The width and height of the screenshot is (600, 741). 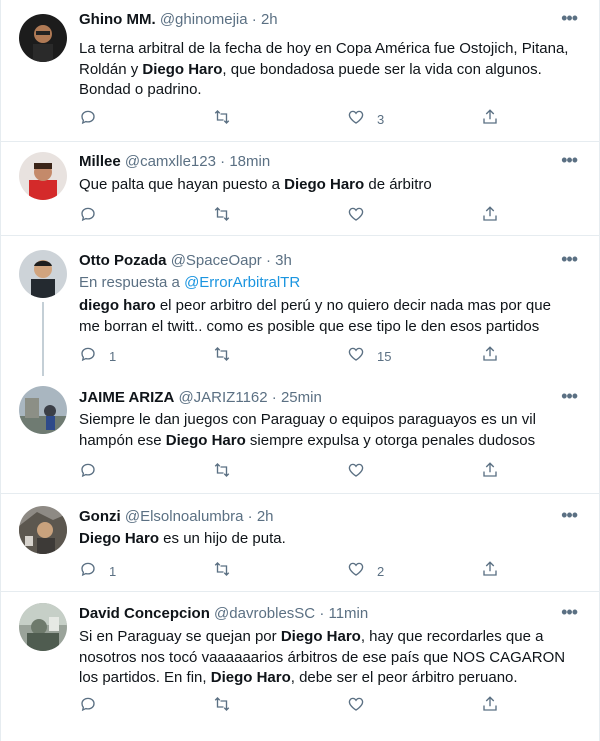 What do you see at coordinates (301, 397) in the screenshot?
I see `timestamp: 25min` at bounding box center [301, 397].